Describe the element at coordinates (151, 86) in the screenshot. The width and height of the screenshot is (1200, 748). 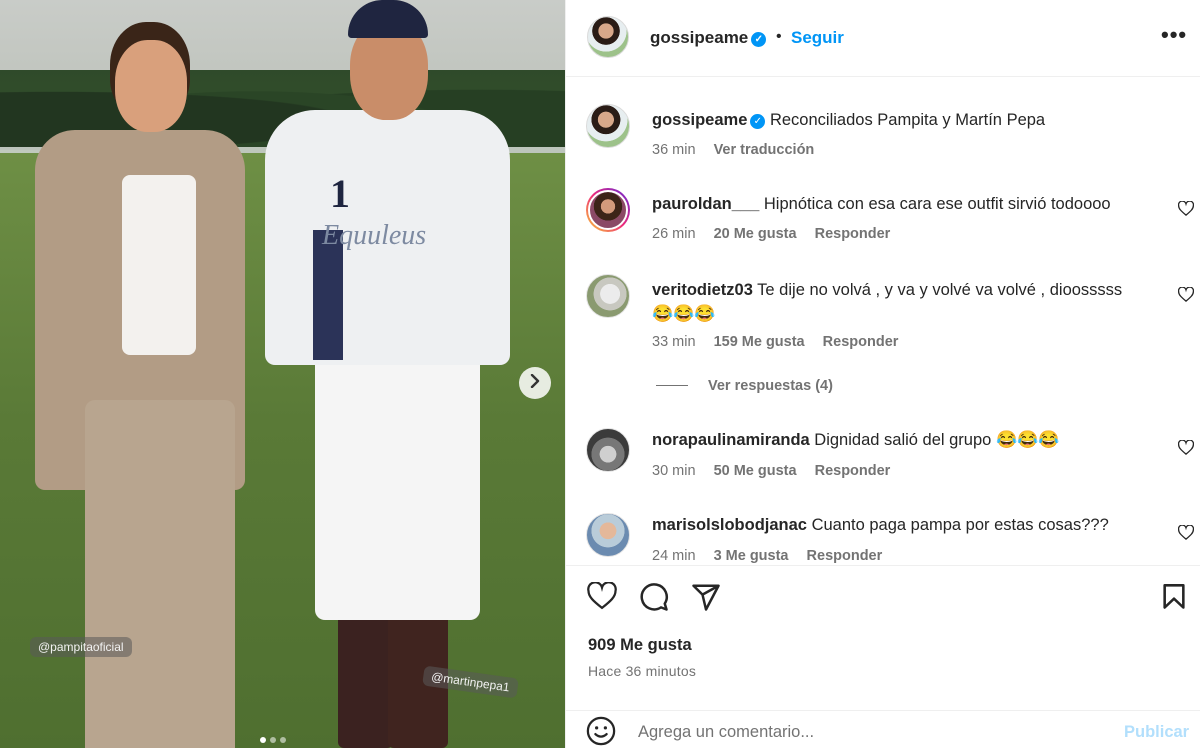
I see `woman-face` at that location.